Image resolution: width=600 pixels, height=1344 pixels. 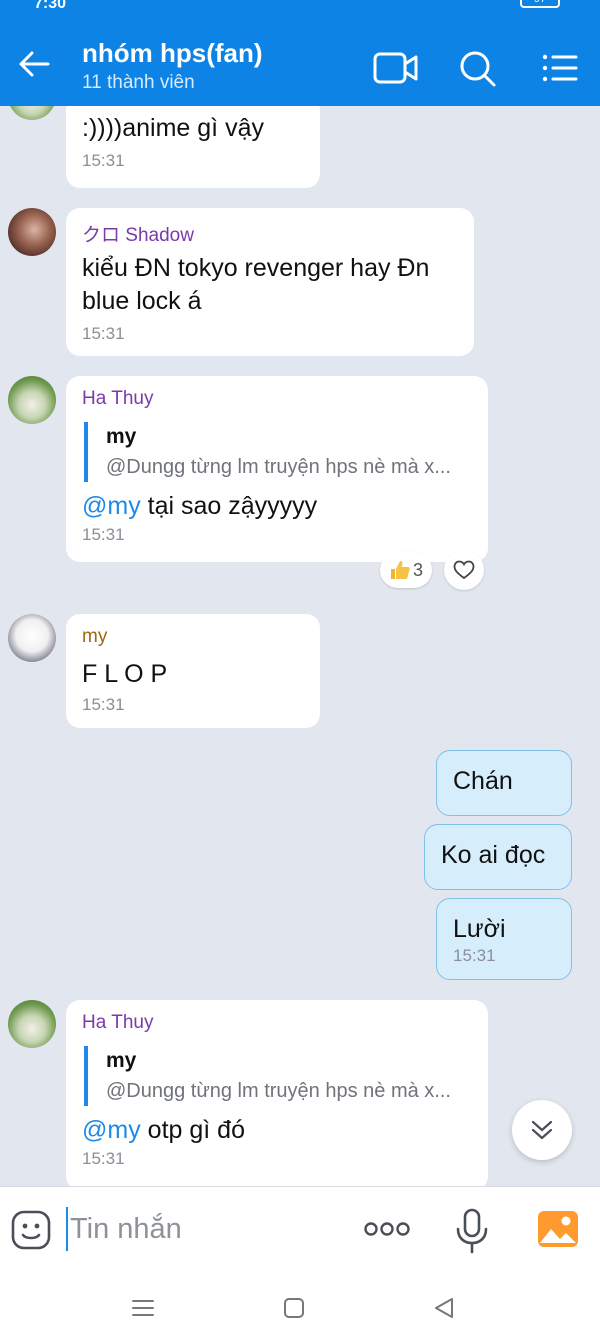 I want to click on back-button, so click(x=34, y=64).